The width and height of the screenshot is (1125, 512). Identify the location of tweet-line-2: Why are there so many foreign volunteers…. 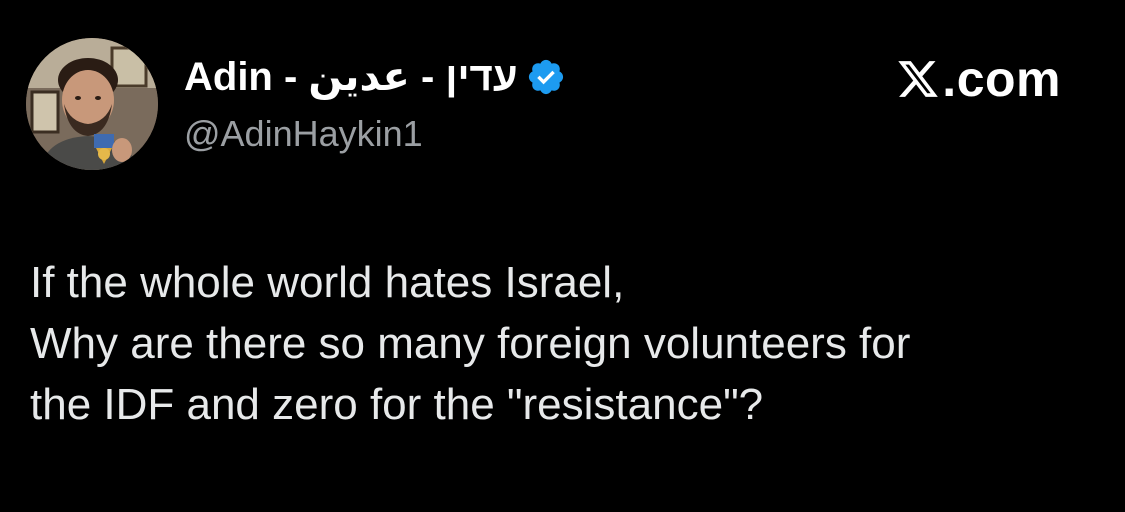
(470, 343).